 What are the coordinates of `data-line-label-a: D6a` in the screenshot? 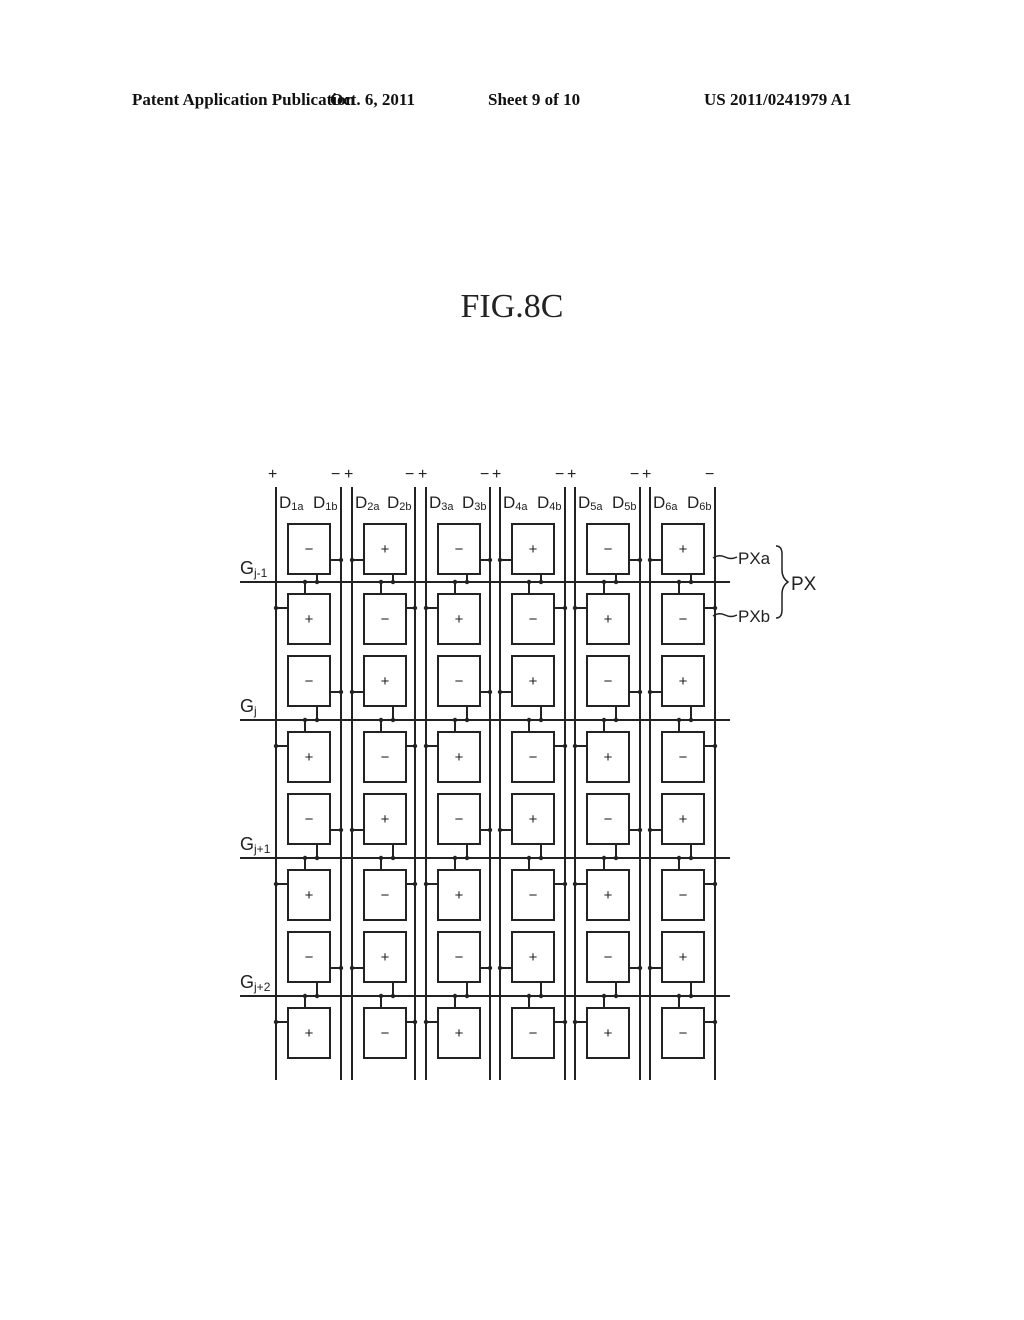 It's located at (665, 503).